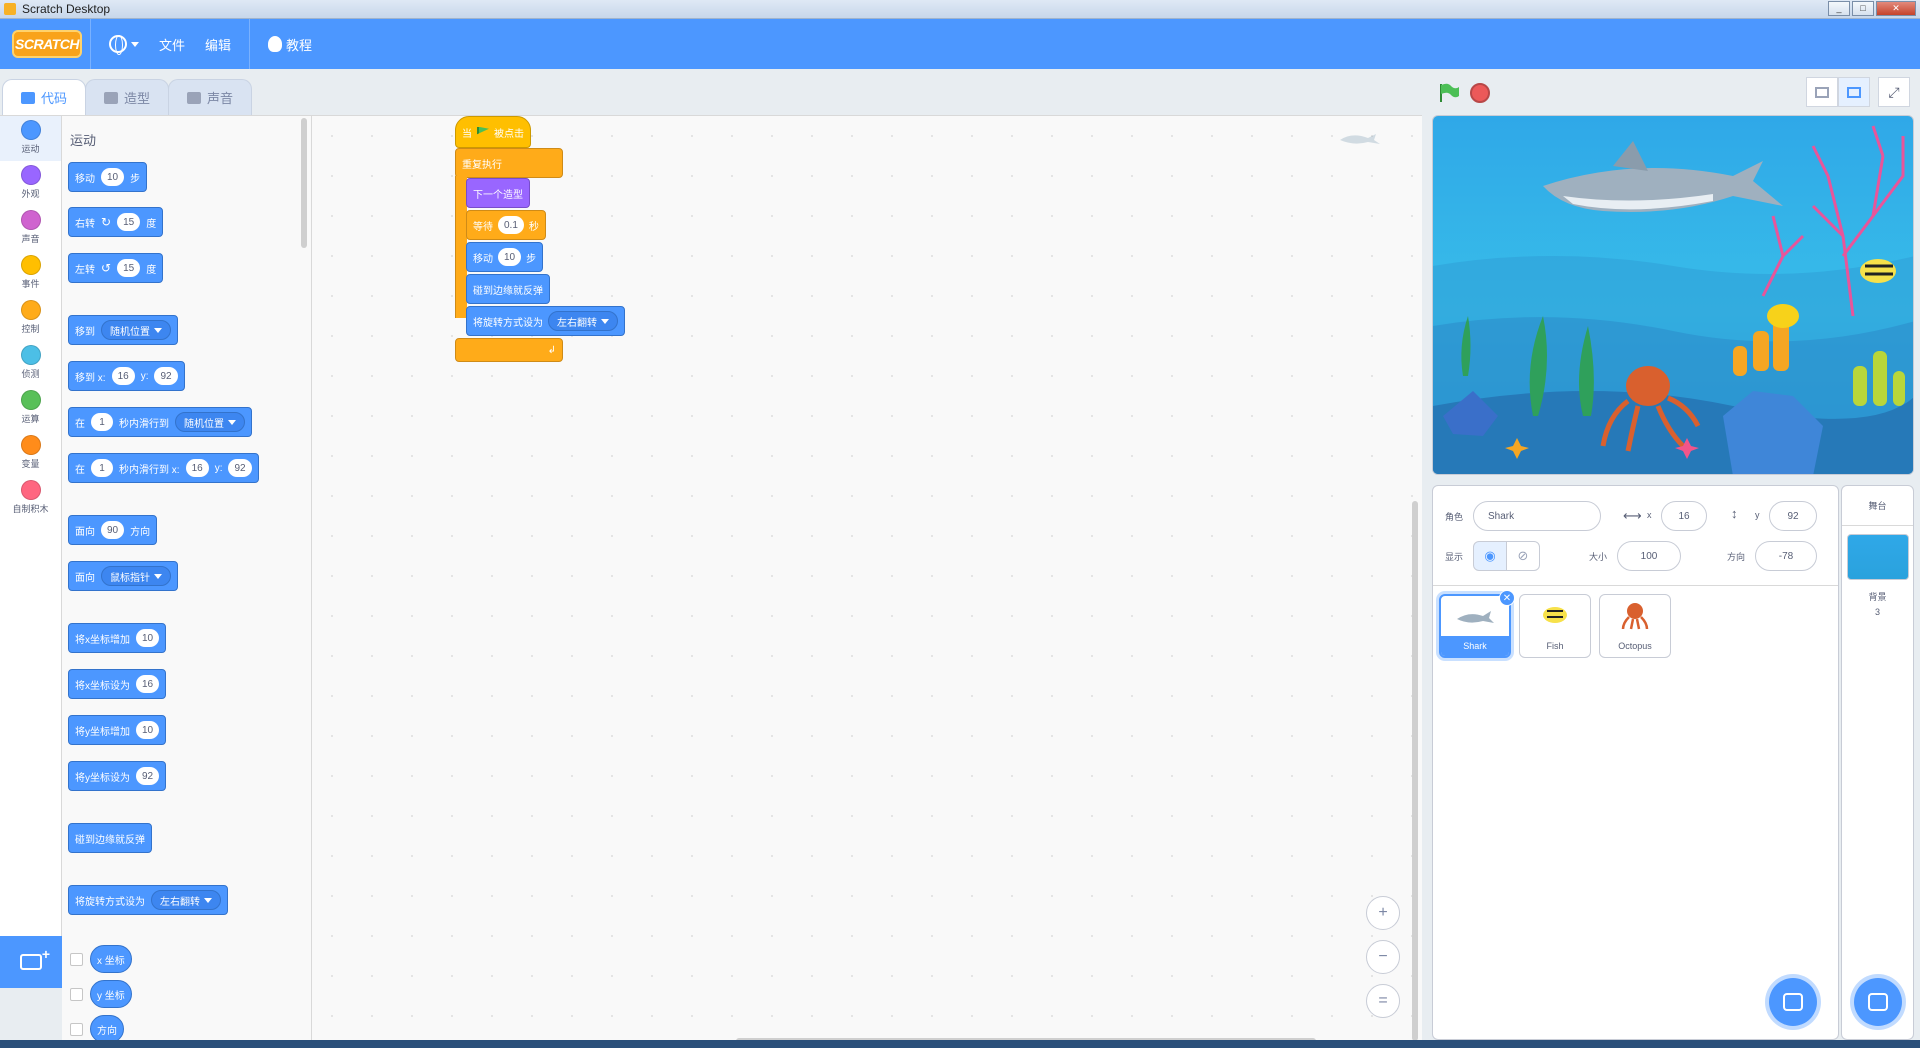 The image size is (1920, 1048). I want to click on block-change-x: 将x坐标增加 10, so click(117, 638).